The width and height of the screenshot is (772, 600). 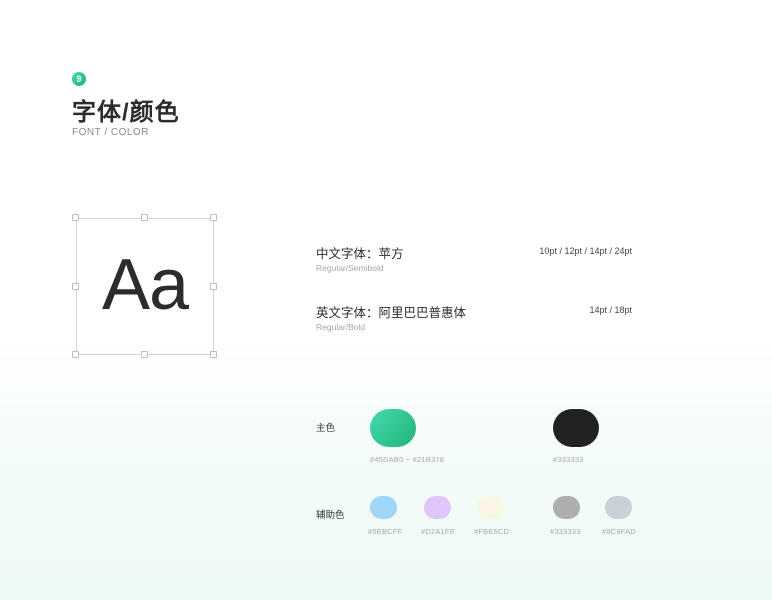 I want to click on secondary-color-swatch-purple, so click(x=437, y=507).